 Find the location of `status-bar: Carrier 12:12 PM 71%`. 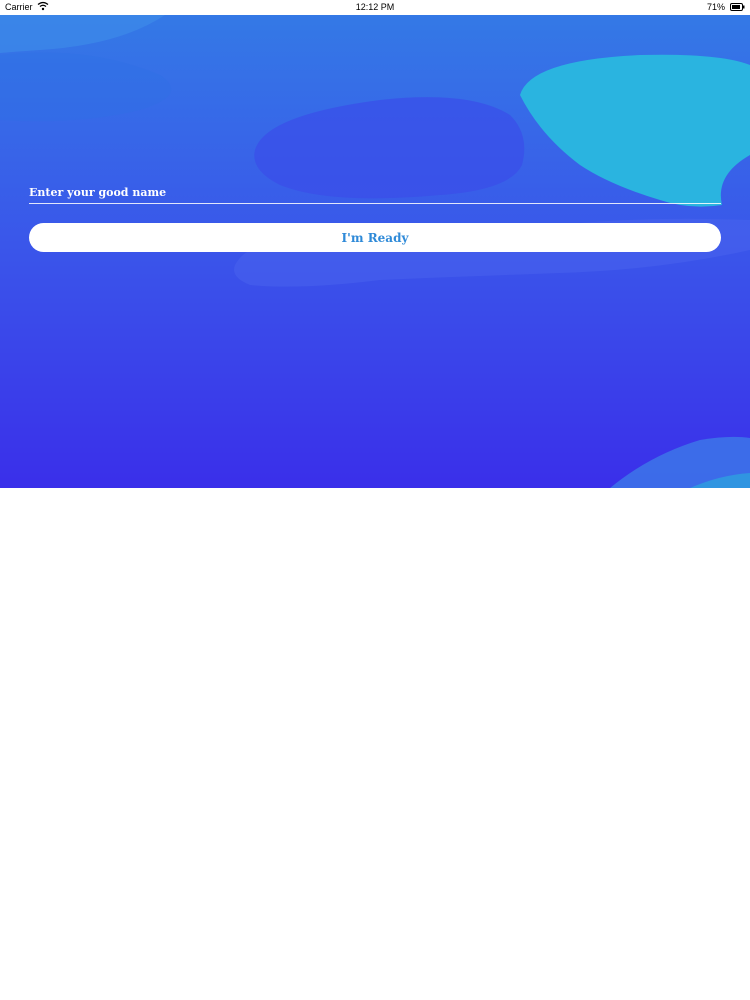

status-bar: Carrier 12:12 PM 71% is located at coordinates (375, 7).